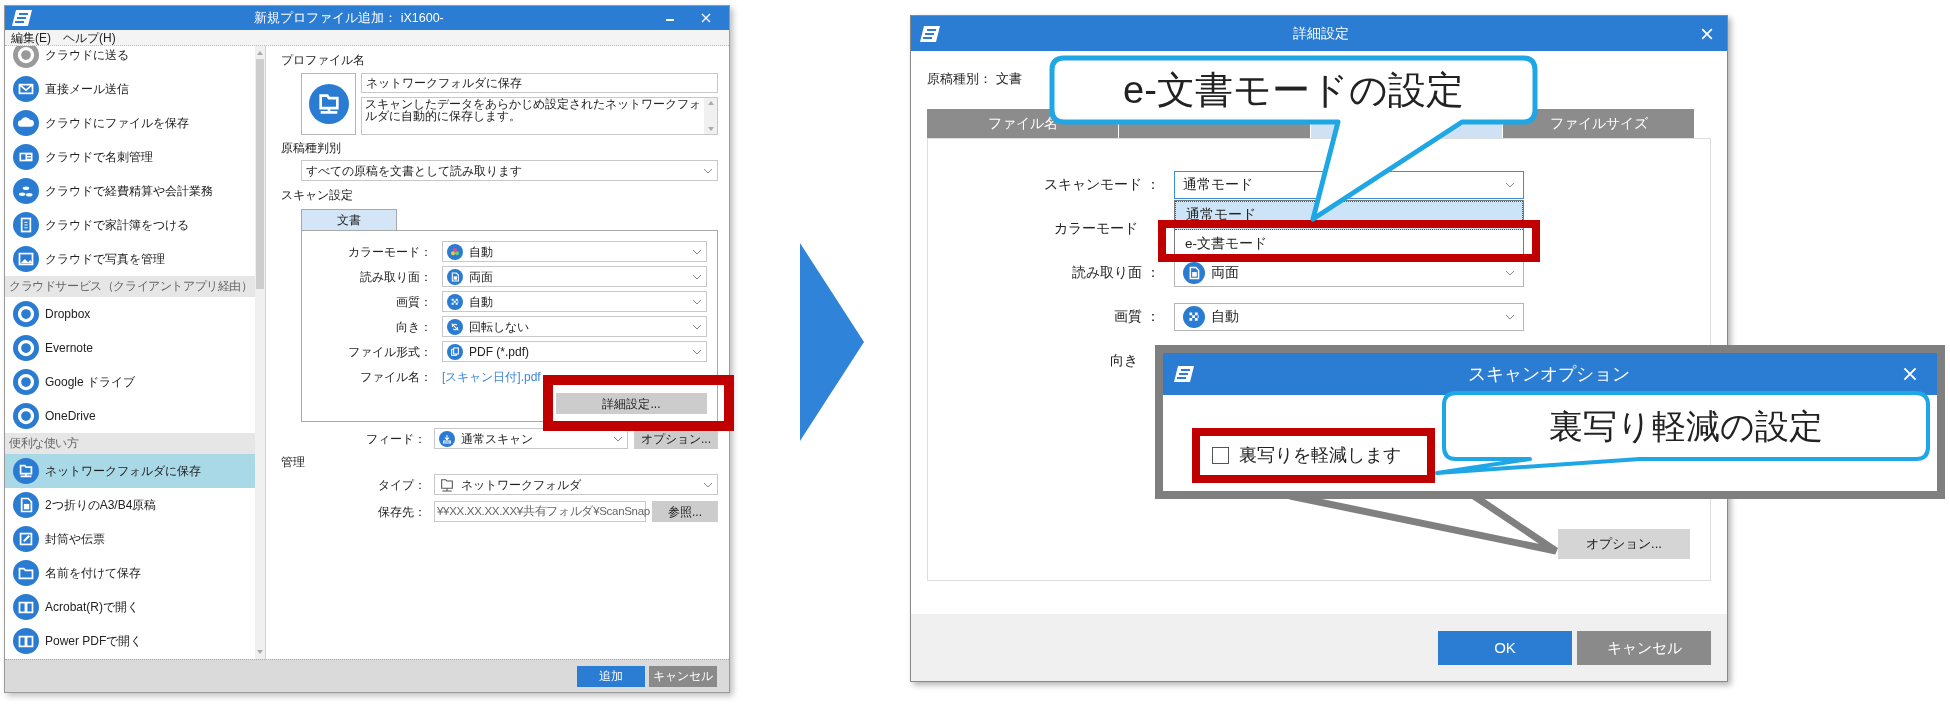 This screenshot has height=709, width=1950. What do you see at coordinates (455, 251) in the screenshot?
I see `color-dots-icon` at bounding box center [455, 251].